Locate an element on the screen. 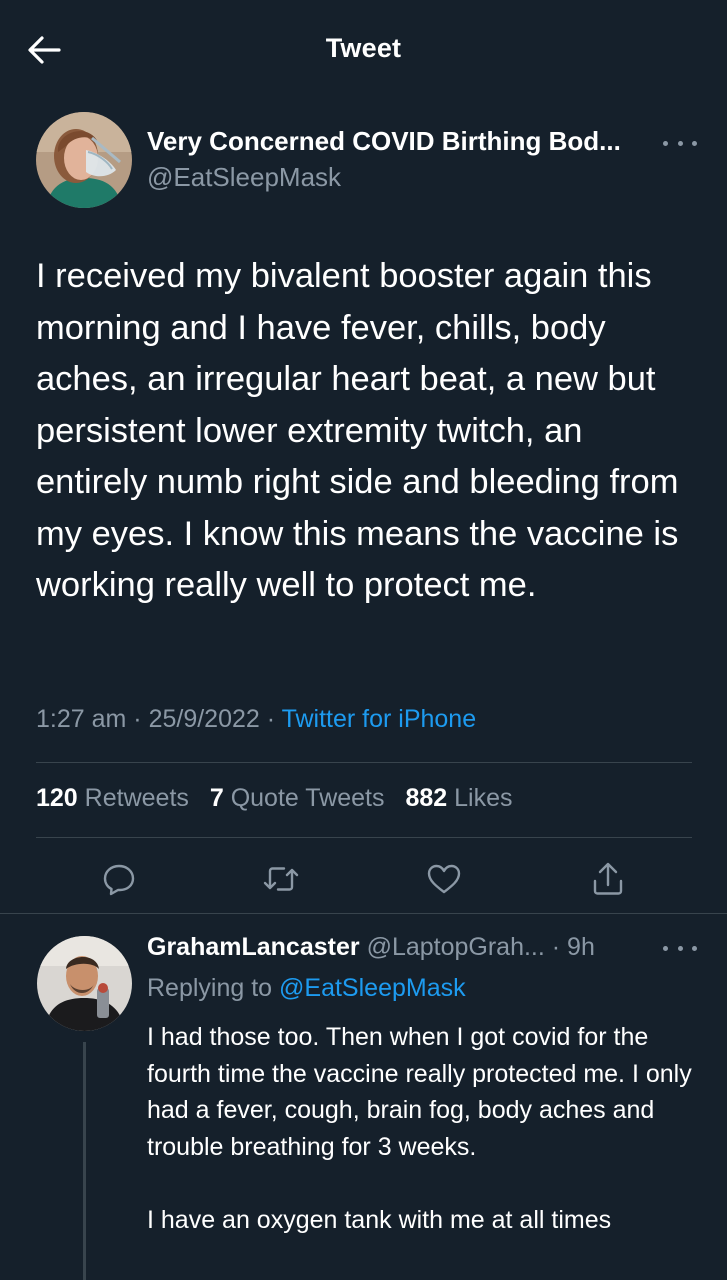 This screenshot has width=727, height=1280. like-button is located at coordinates (444, 879).